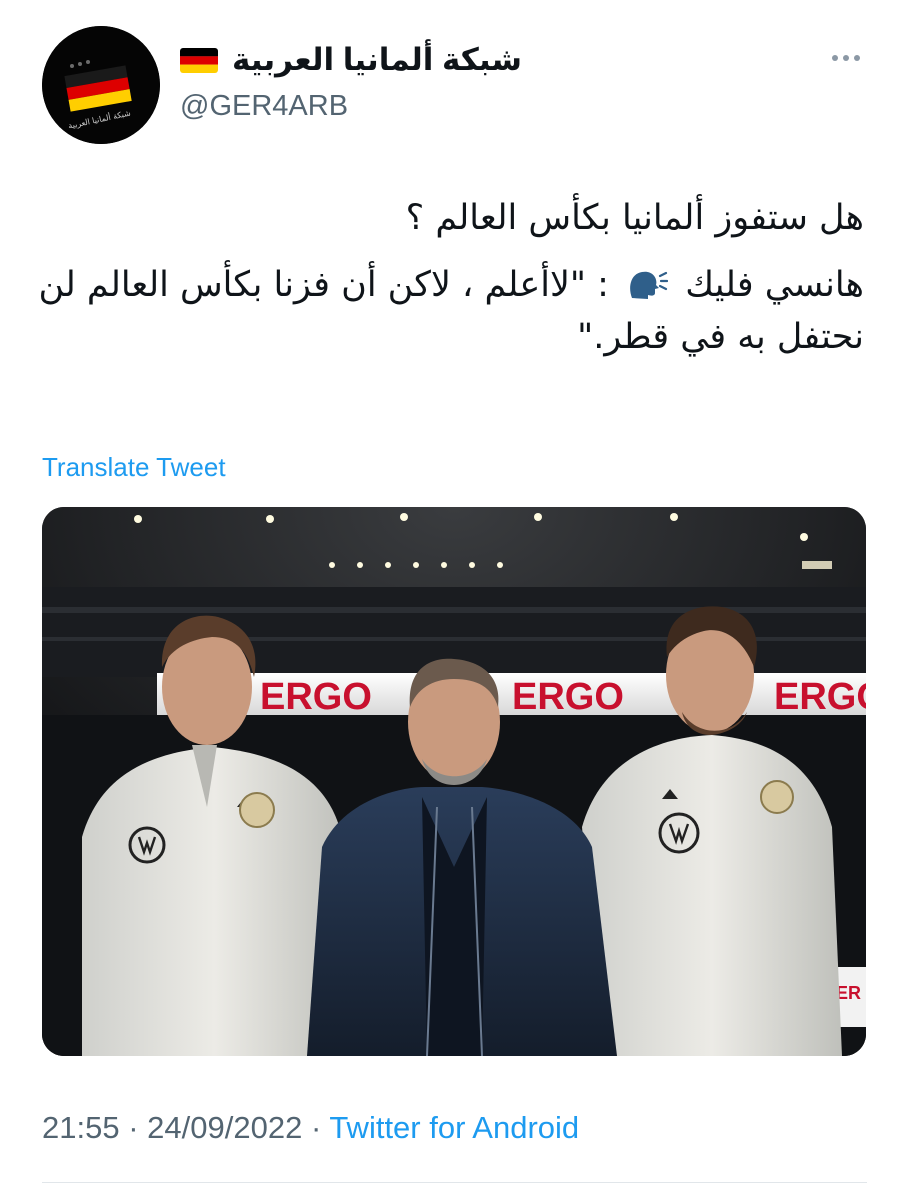 This screenshot has height=1200, width=909. I want to click on speaking-head-icon, so click(649, 285).